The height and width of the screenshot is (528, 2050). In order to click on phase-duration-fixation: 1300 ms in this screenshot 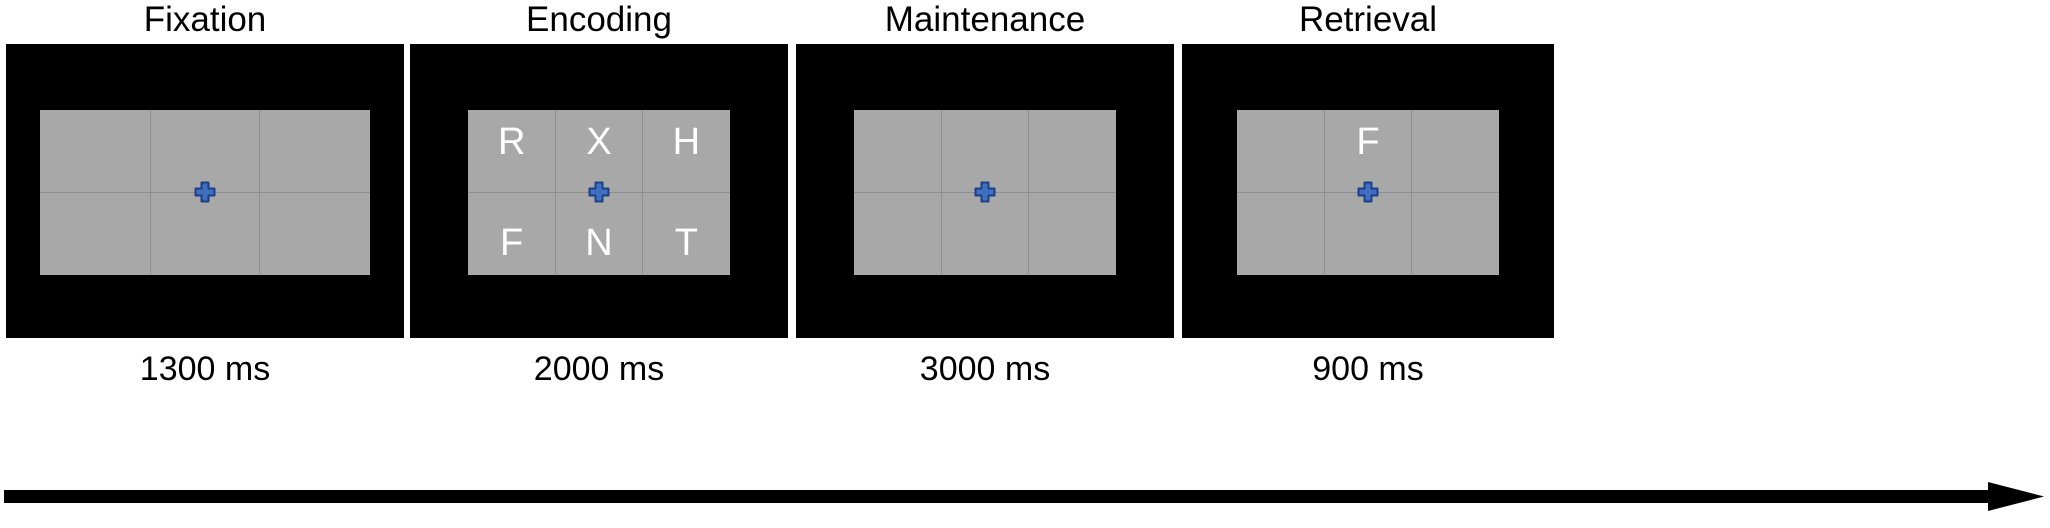, I will do `click(205, 369)`.